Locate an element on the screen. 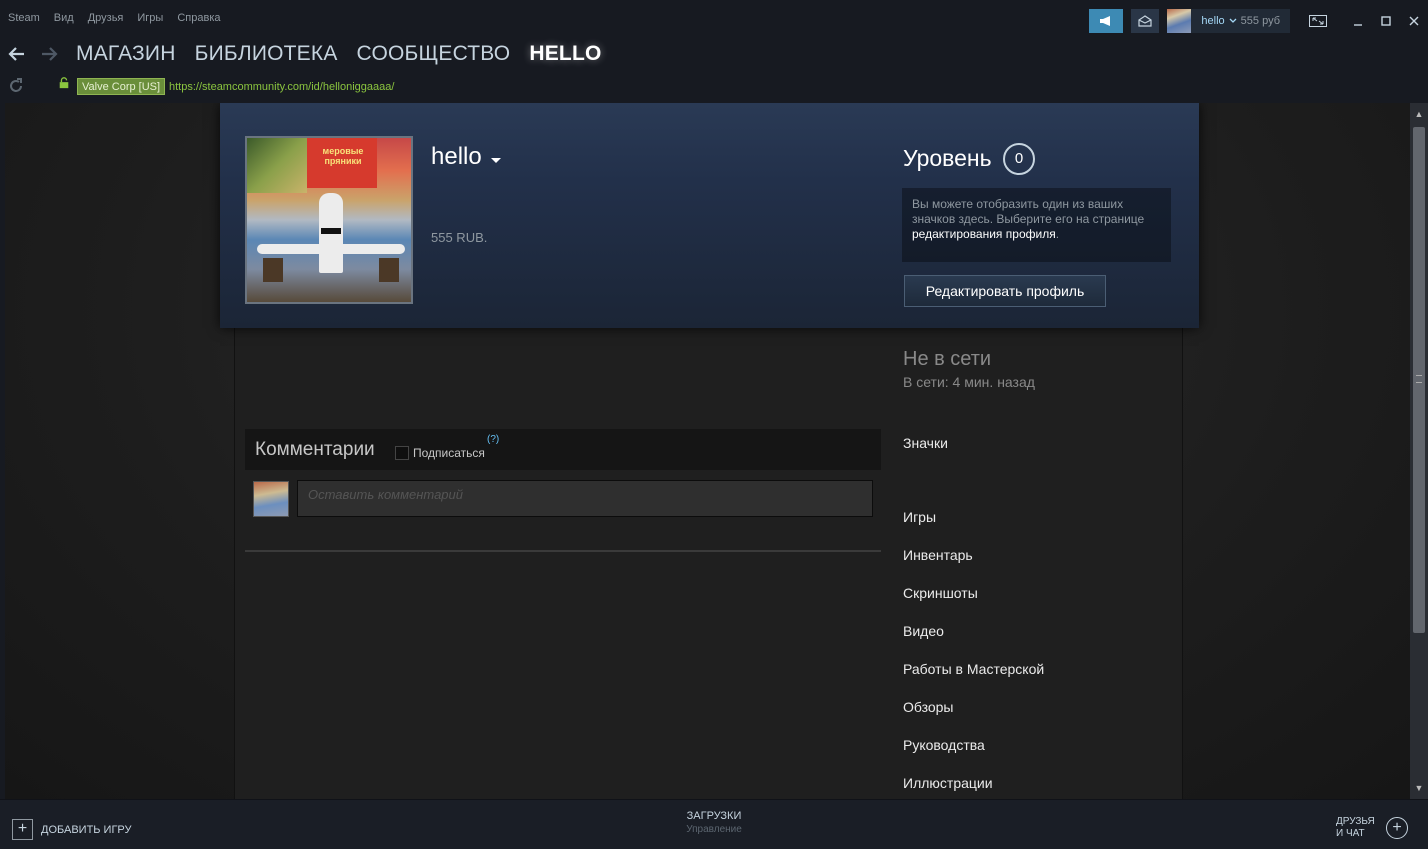 This screenshot has height=849, width=1428. back-arrow-icon is located at coordinates (17, 54).